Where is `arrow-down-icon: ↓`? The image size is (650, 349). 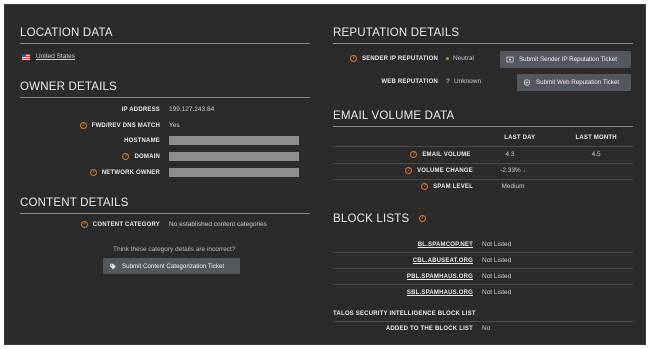
arrow-down-icon: ↓ is located at coordinates (524, 171).